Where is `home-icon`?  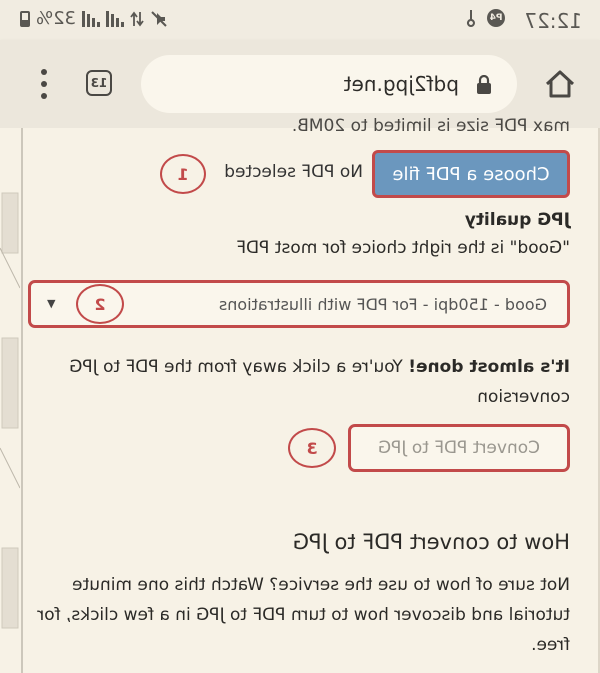 home-icon is located at coordinates (560, 84).